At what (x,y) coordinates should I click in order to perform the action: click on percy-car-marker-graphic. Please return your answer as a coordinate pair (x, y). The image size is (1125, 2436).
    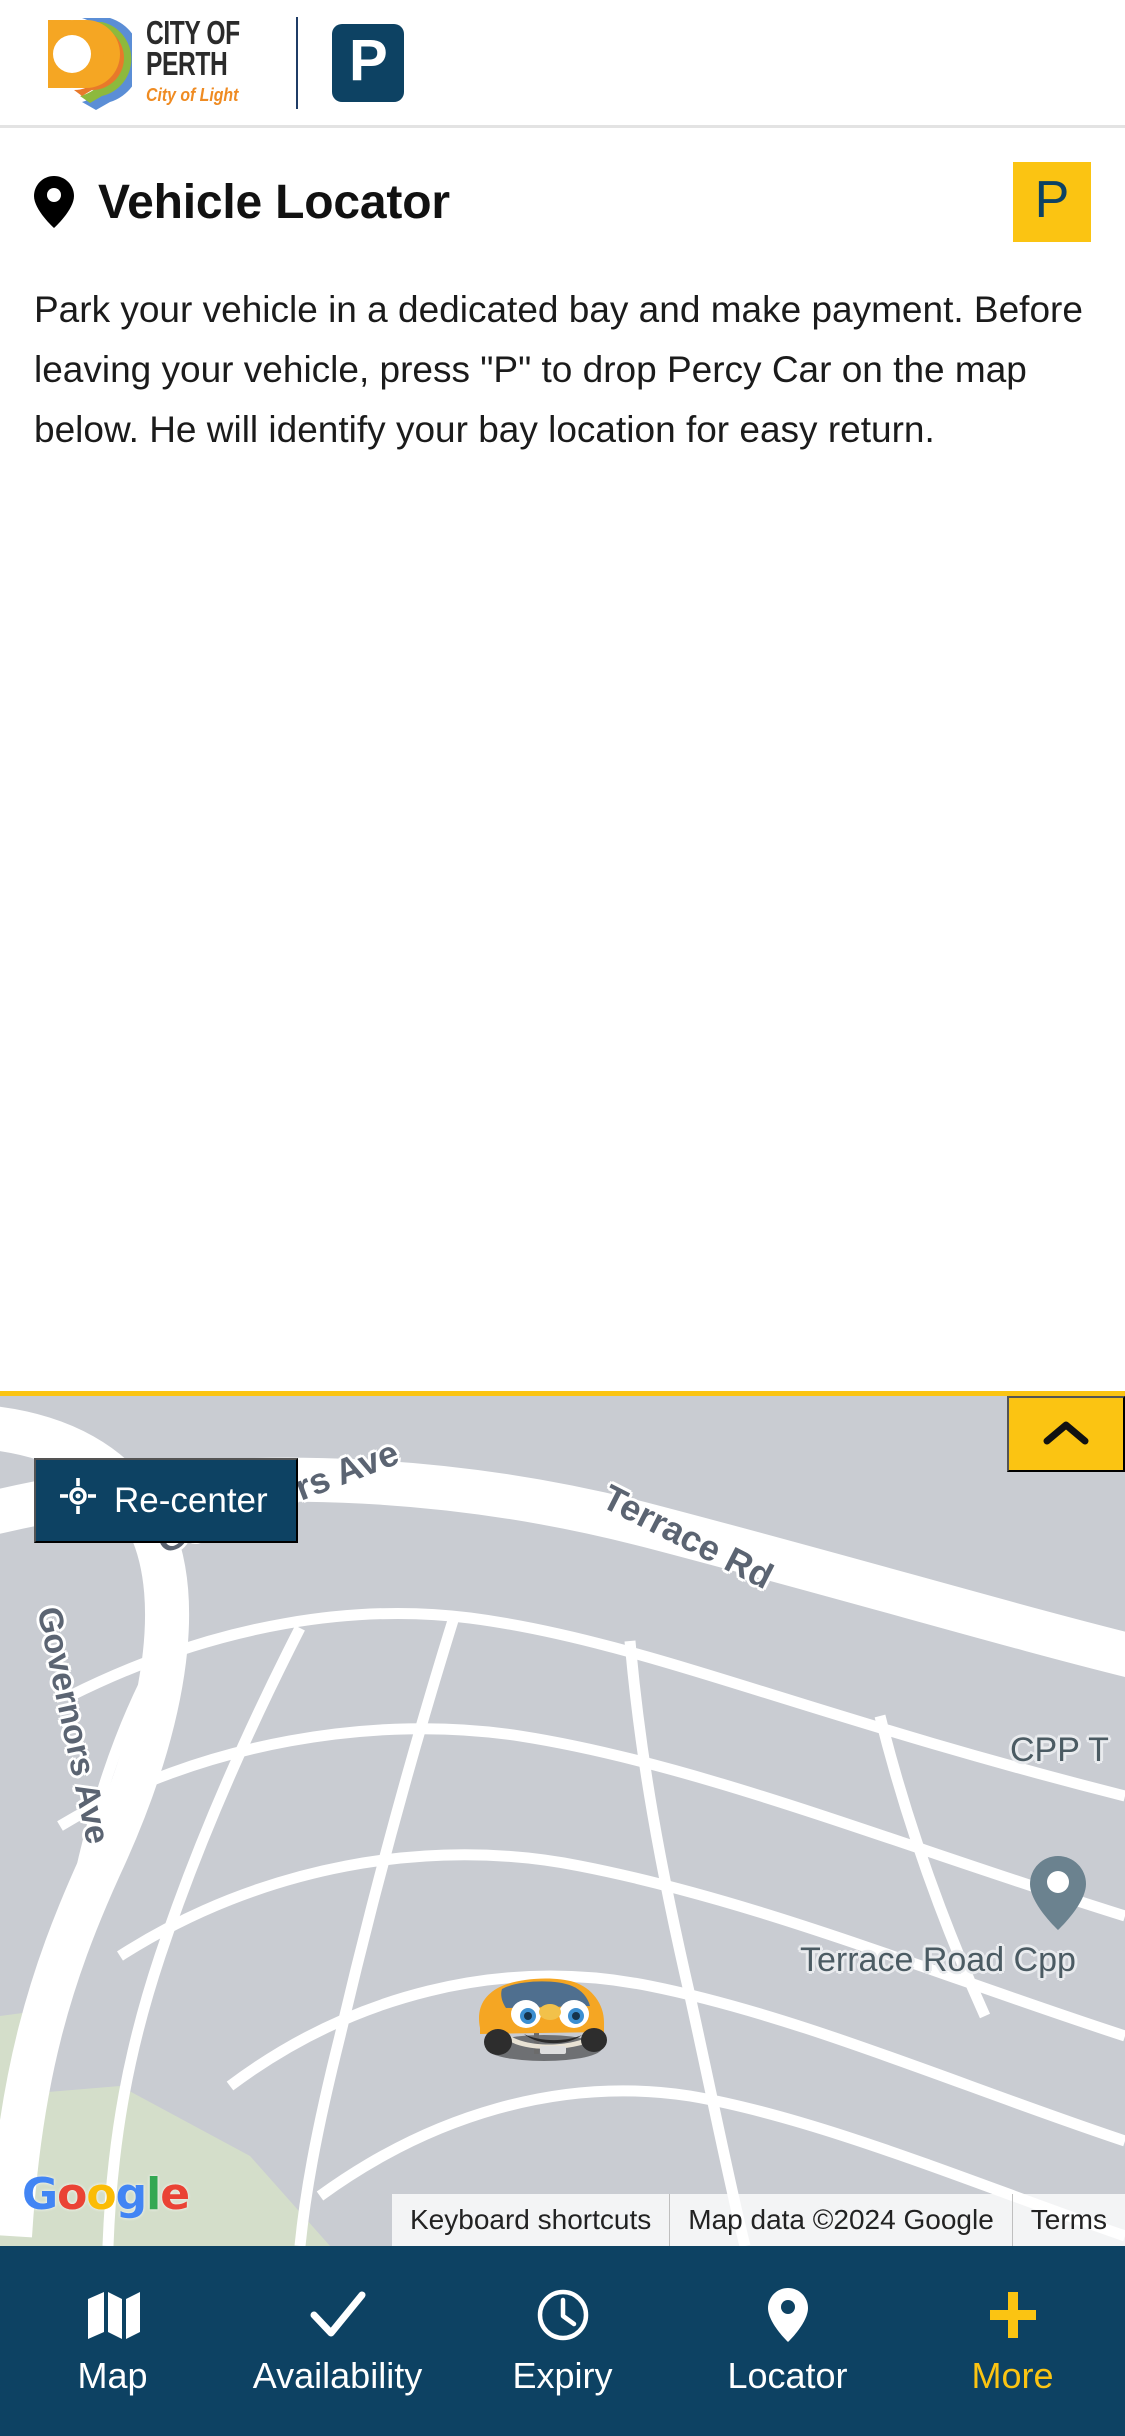
    Looking at the image, I should click on (539, 2013).